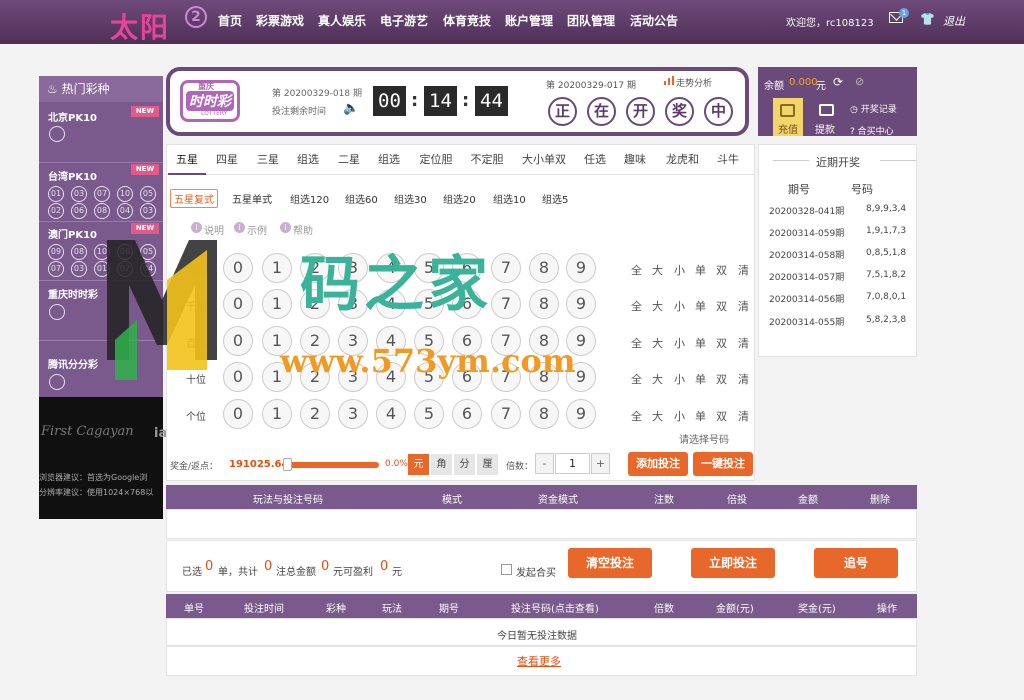 This screenshot has width=1024, height=700. What do you see at coordinates (280, 20) in the screenshot?
I see `nav-lottery-games: 彩票游戏` at bounding box center [280, 20].